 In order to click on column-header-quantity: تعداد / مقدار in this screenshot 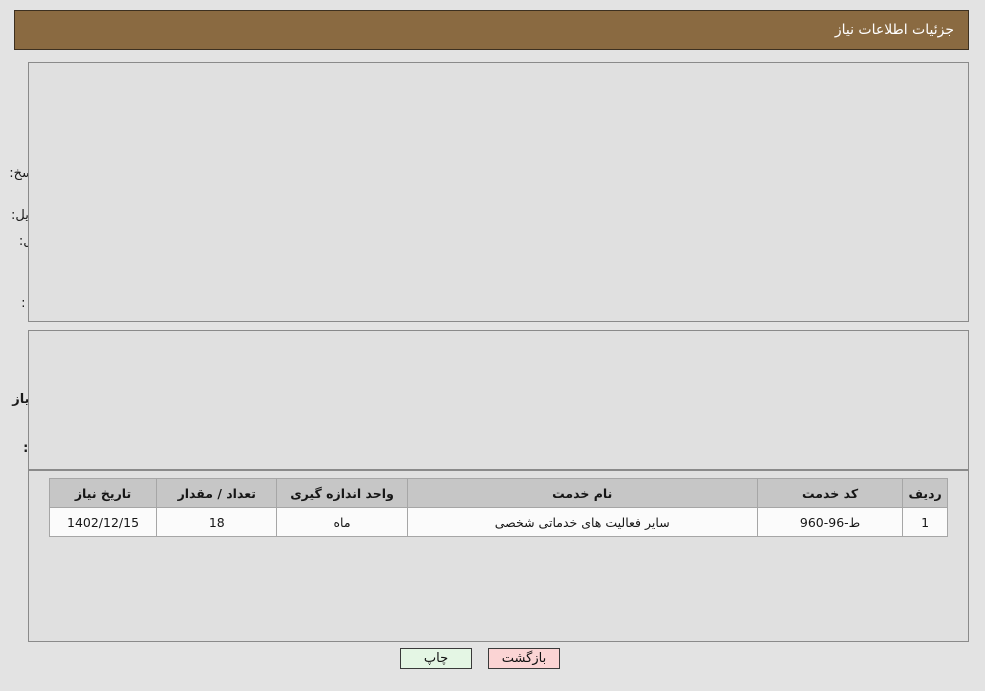, I will do `click(217, 493)`.